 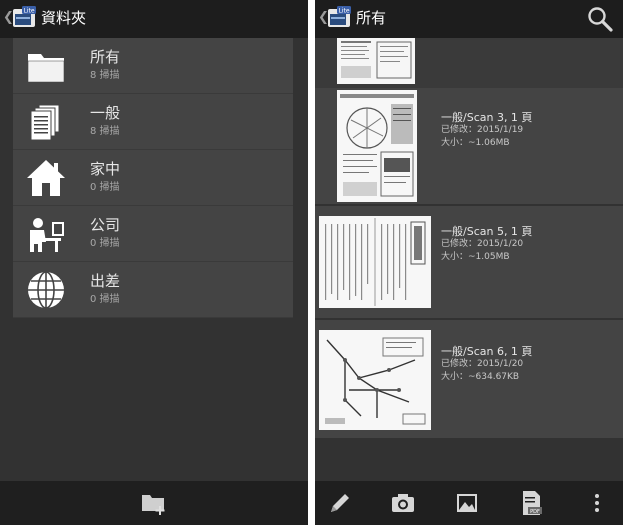 What do you see at coordinates (403, 503) in the screenshot?
I see `camera-icon` at bounding box center [403, 503].